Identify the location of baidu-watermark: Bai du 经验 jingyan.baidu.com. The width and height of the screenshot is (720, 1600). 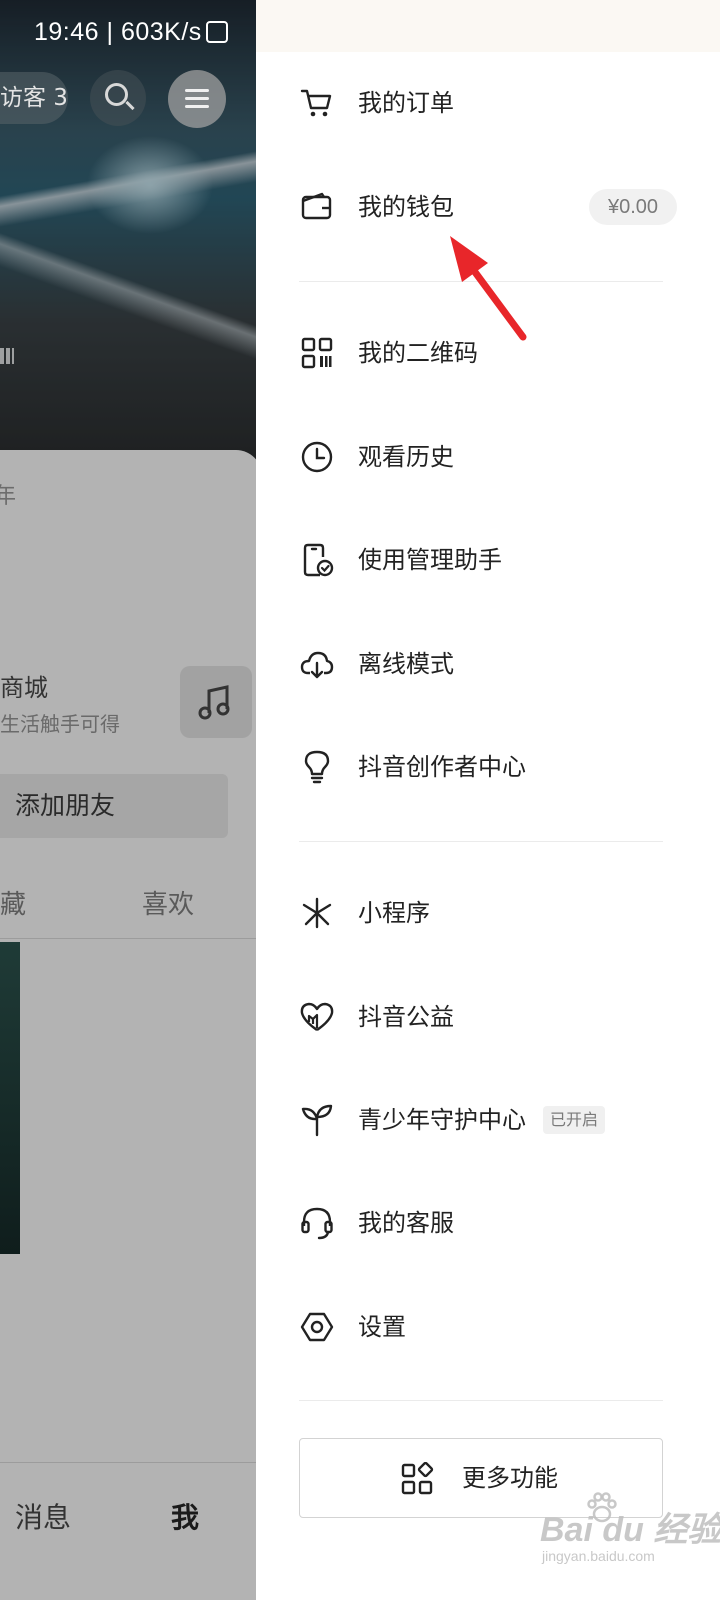
(630, 1530).